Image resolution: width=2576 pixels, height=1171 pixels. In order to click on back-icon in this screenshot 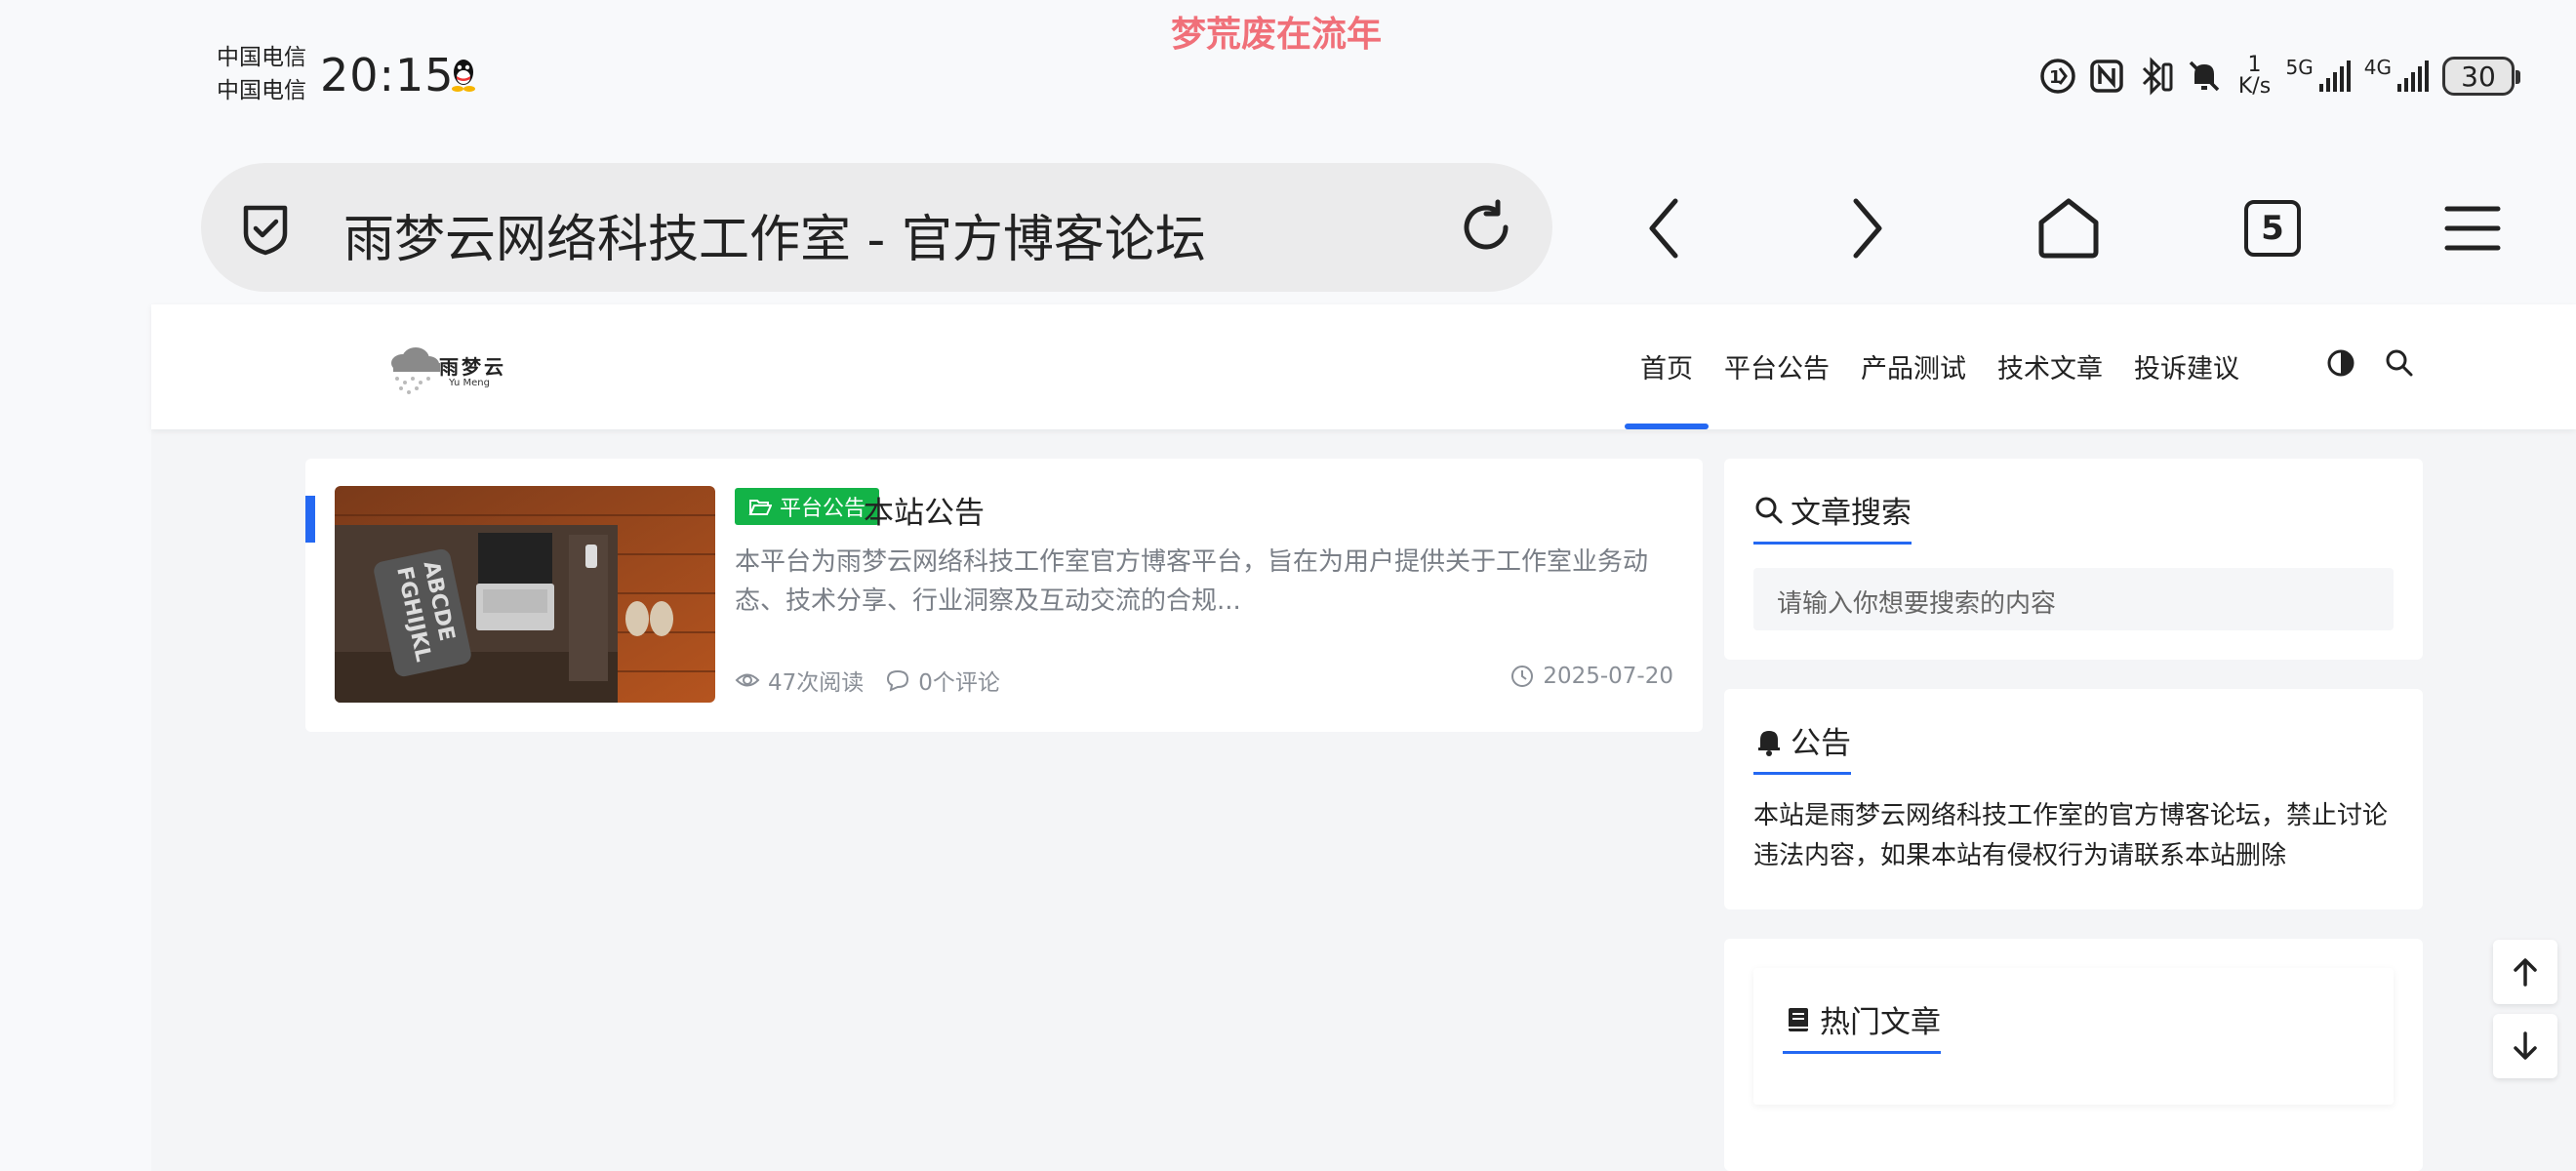, I will do `click(1665, 228)`.